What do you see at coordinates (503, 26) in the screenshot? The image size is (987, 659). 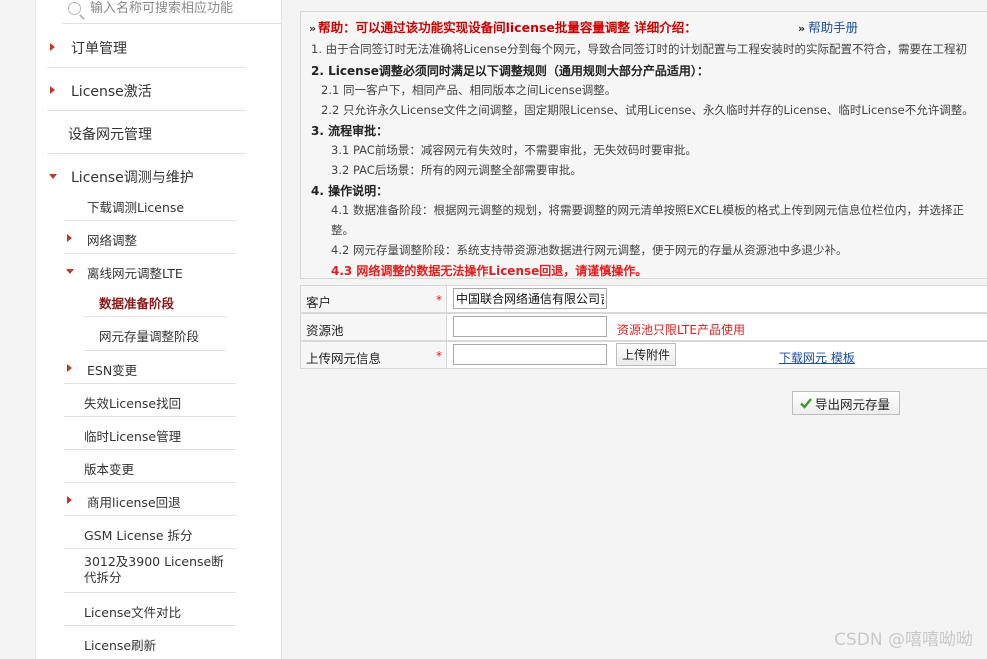 I see `help-title: » 帮助：可以通过该功能实现设备间license批量容量调整 详细介绍：` at bounding box center [503, 26].